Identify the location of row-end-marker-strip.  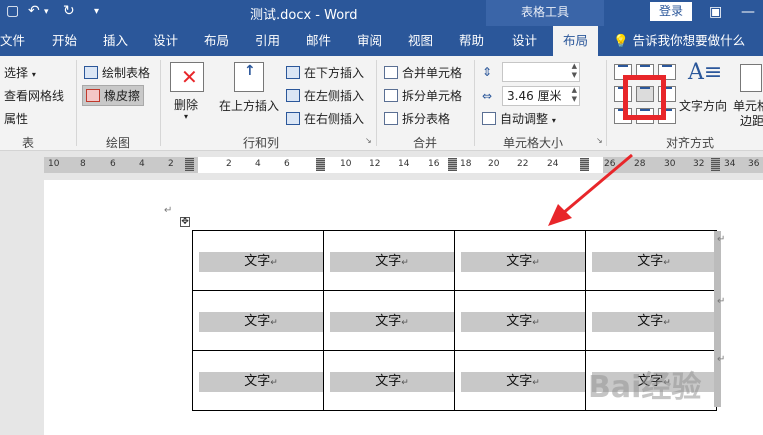
(717, 319).